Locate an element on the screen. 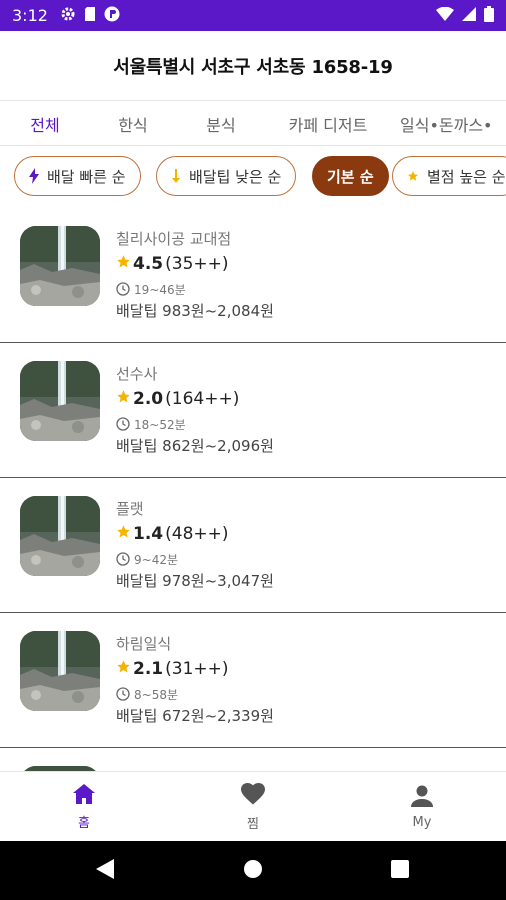 The height and width of the screenshot is (900, 506). person-icon is located at coordinates (422, 798).